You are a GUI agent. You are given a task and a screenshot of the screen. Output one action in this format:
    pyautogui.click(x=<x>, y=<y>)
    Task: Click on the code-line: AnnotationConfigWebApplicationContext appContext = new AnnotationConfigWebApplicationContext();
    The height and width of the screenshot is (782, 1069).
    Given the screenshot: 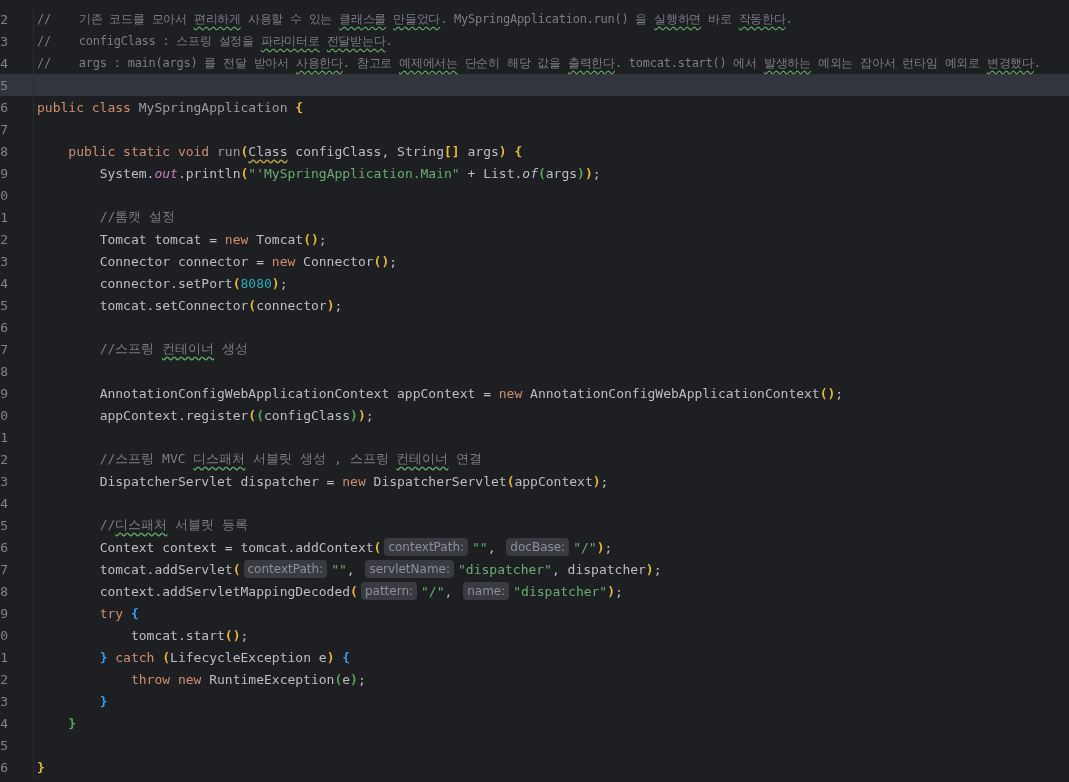 What is the action you would take?
    pyautogui.click(x=471, y=393)
    